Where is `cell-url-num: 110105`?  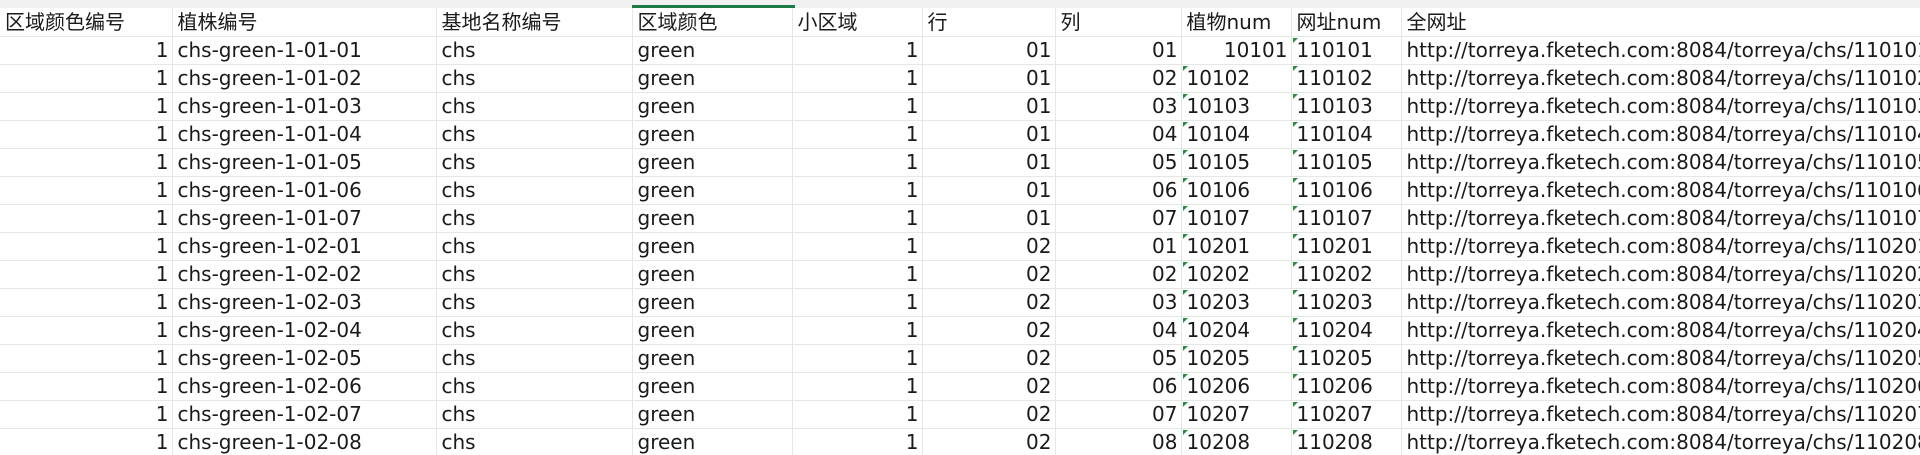 cell-url-num: 110105 is located at coordinates (1346, 162).